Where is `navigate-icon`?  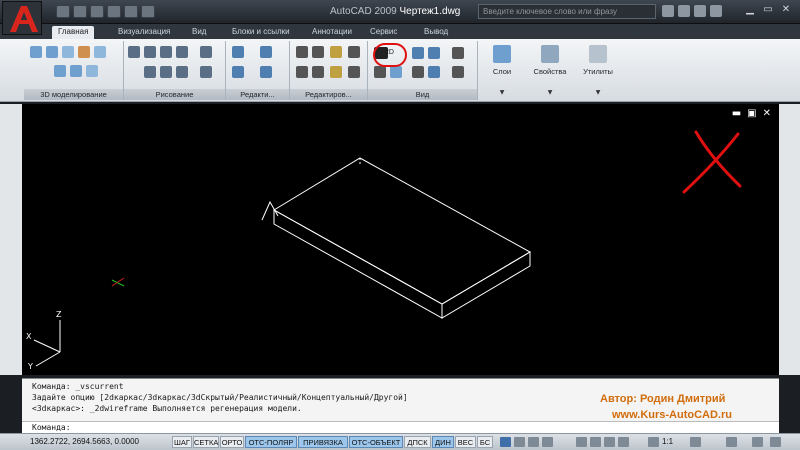 navigate-icon is located at coordinates (434, 72).